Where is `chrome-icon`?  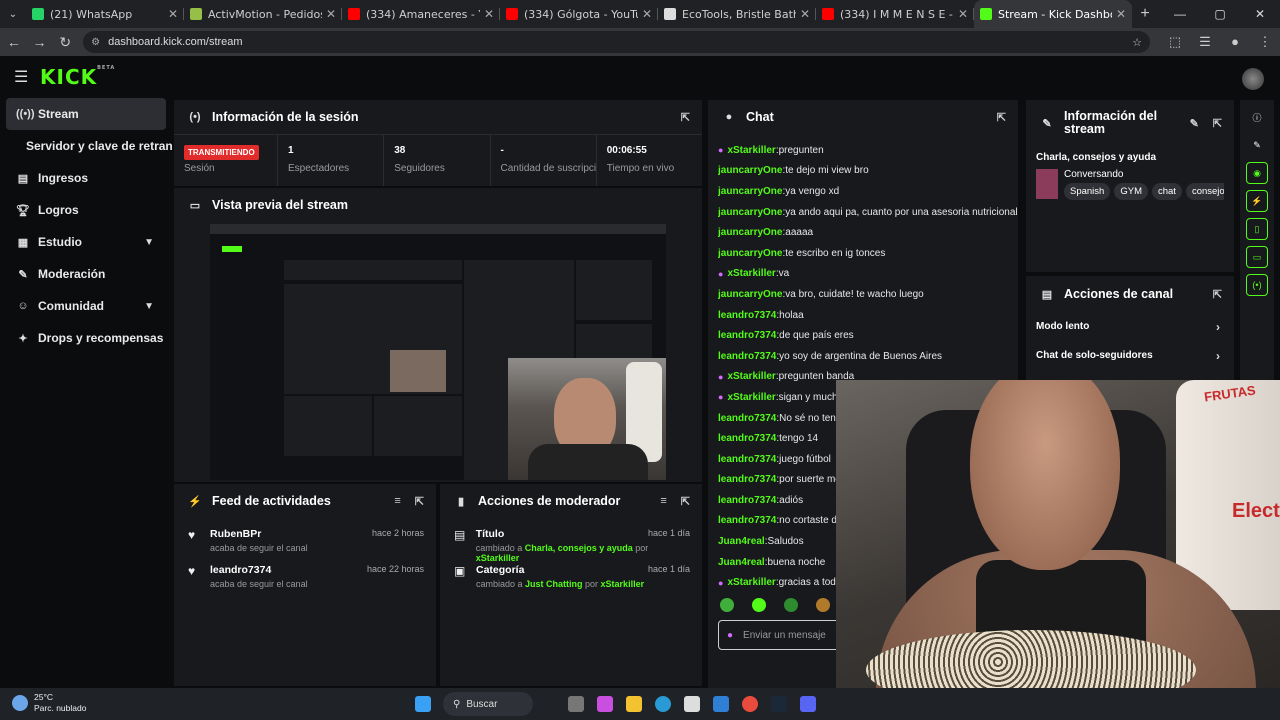
chrome-icon is located at coordinates (750, 704).